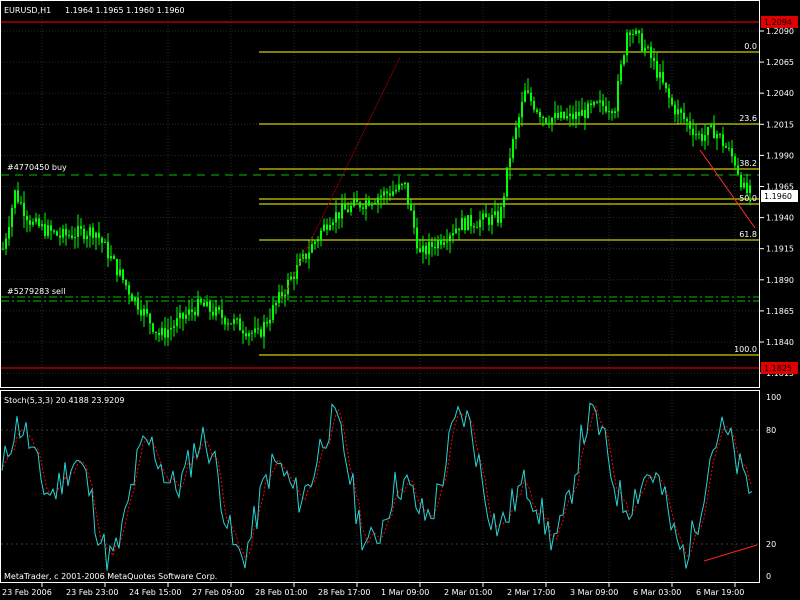 The height and width of the screenshot is (600, 800). I want to click on price-tick-label: 1.2015, so click(780, 124).